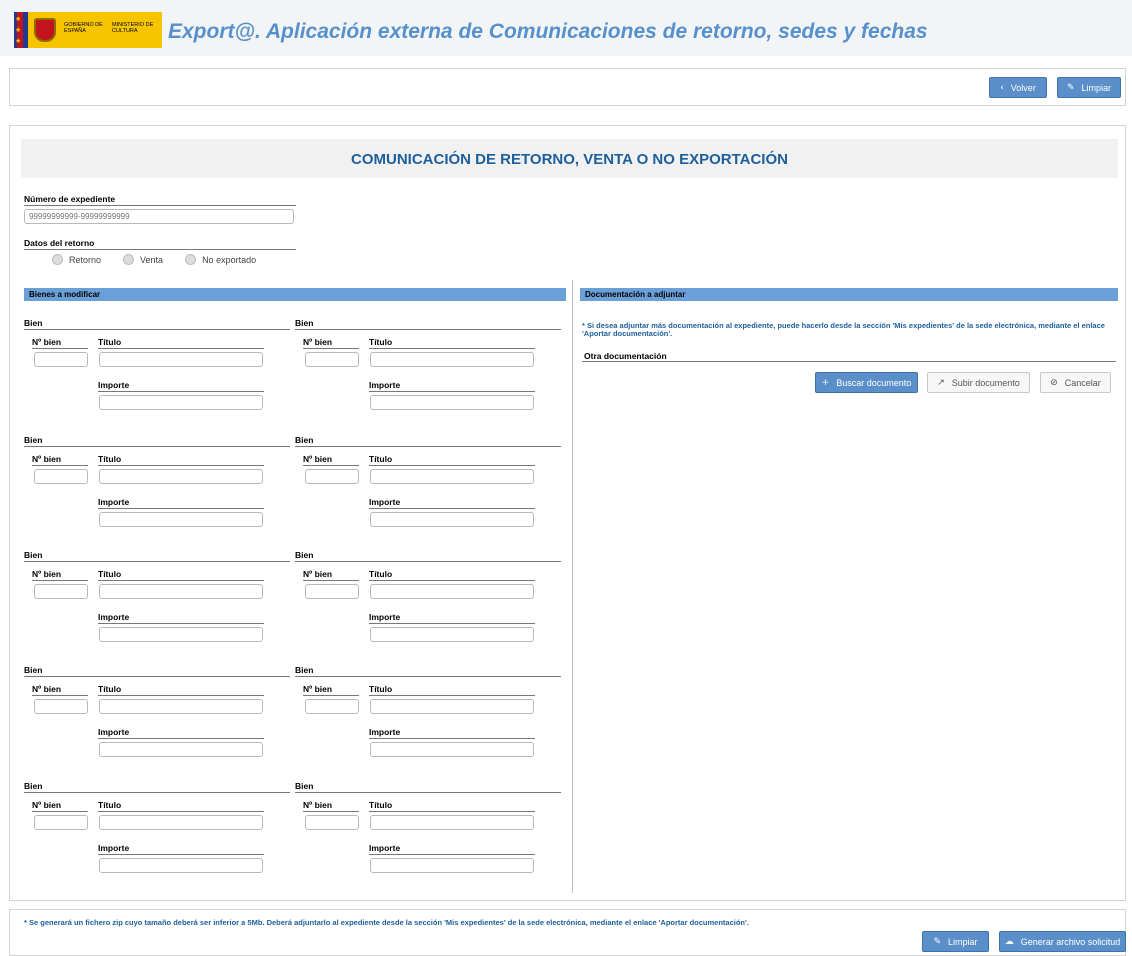  I want to click on generar-archivo-label: Generar archivo solicitud, so click(1070, 941).